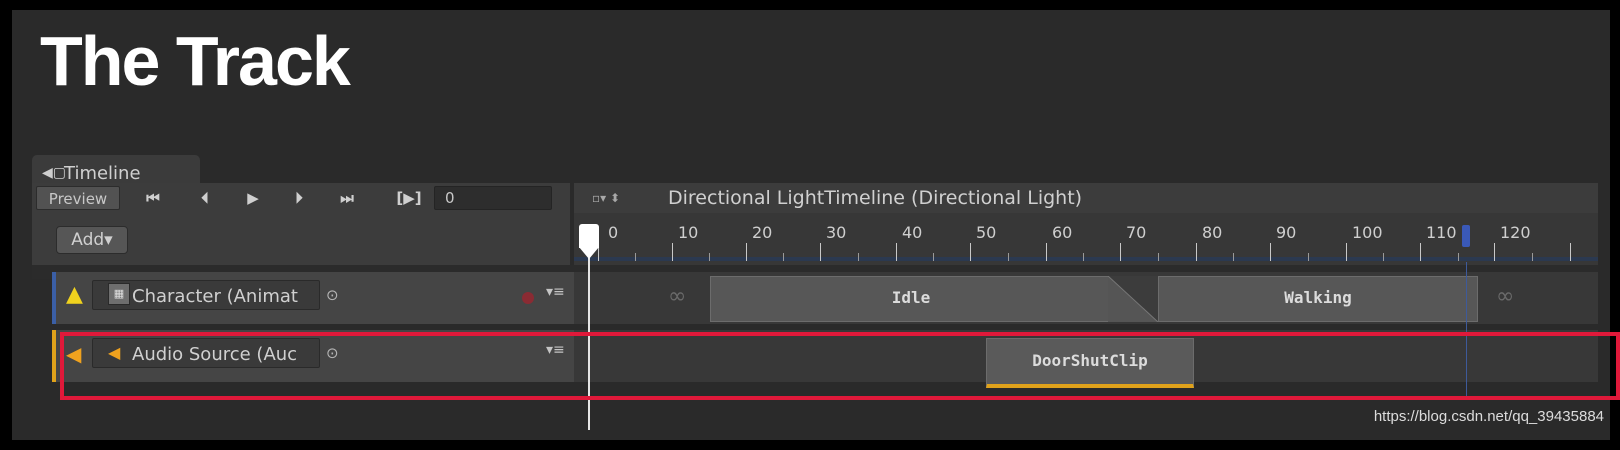 The height and width of the screenshot is (450, 1620). Describe the element at coordinates (1441, 232) in the screenshot. I see `tick-label: 110` at that location.